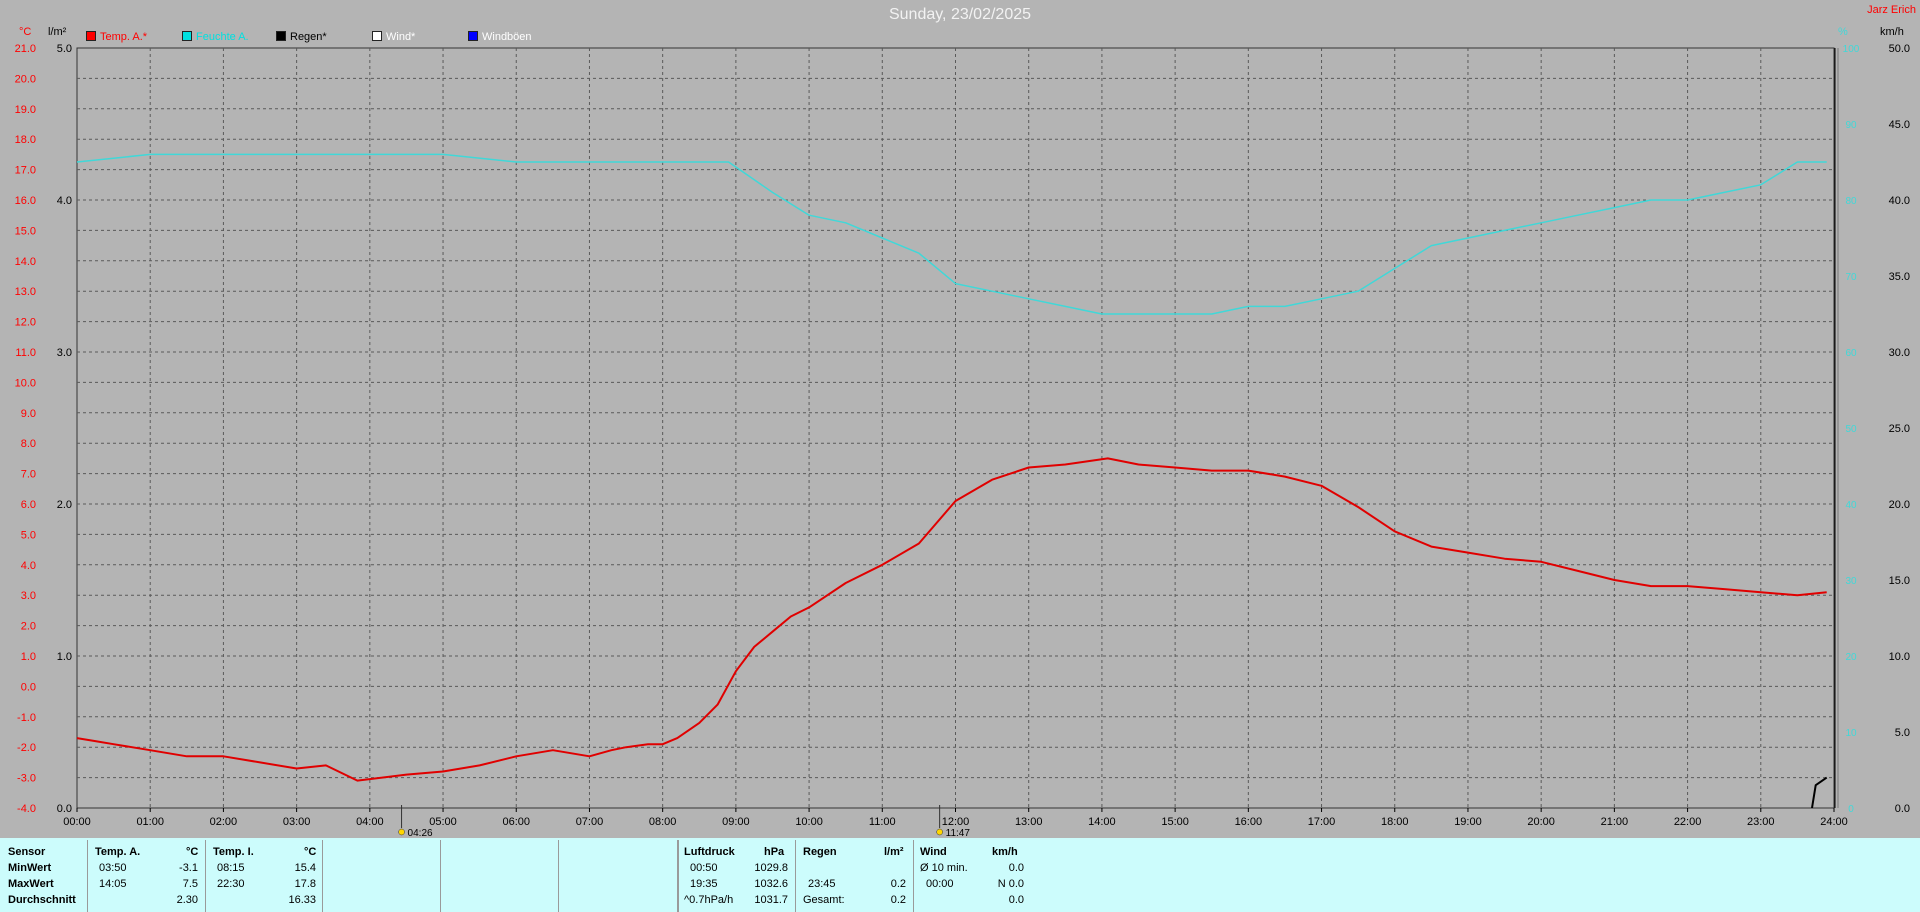  I want to click on temp-tick-label: 4.0, so click(28, 566).